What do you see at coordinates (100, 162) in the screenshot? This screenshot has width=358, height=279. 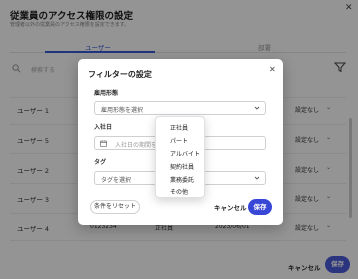 I see `tag-label: タグ` at bounding box center [100, 162].